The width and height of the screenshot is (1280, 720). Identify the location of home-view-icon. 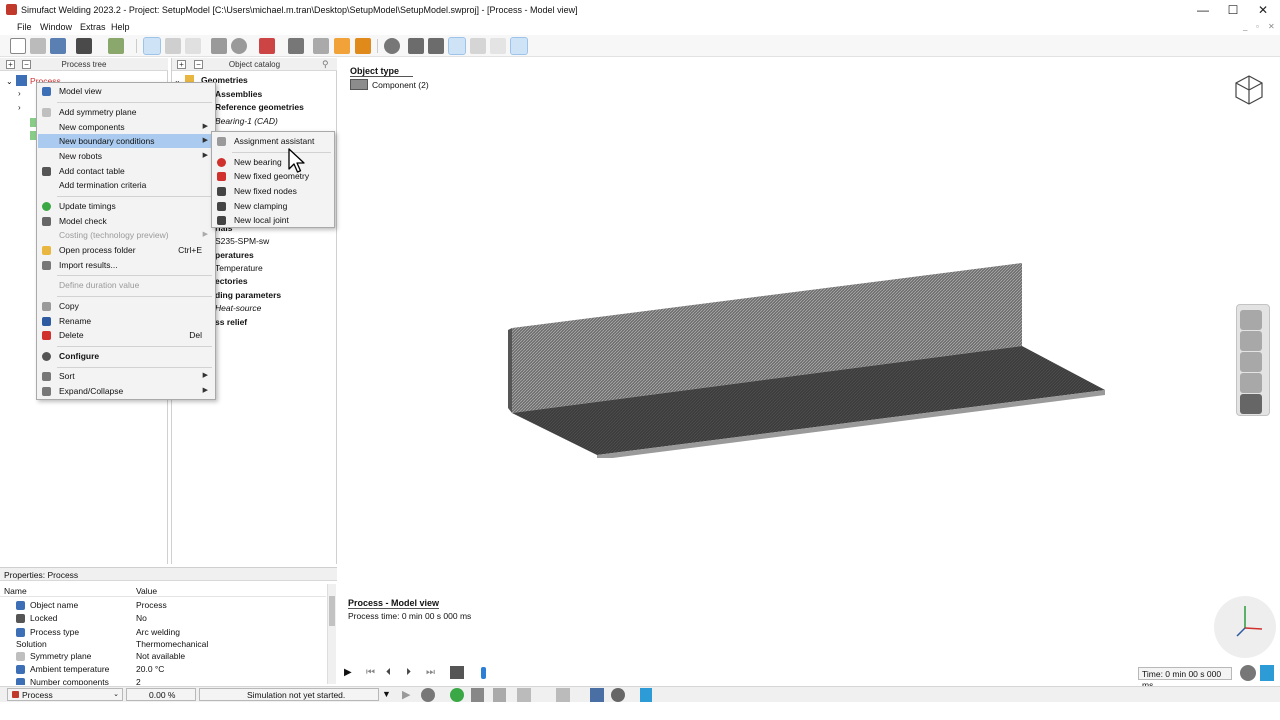
(1251, 320).